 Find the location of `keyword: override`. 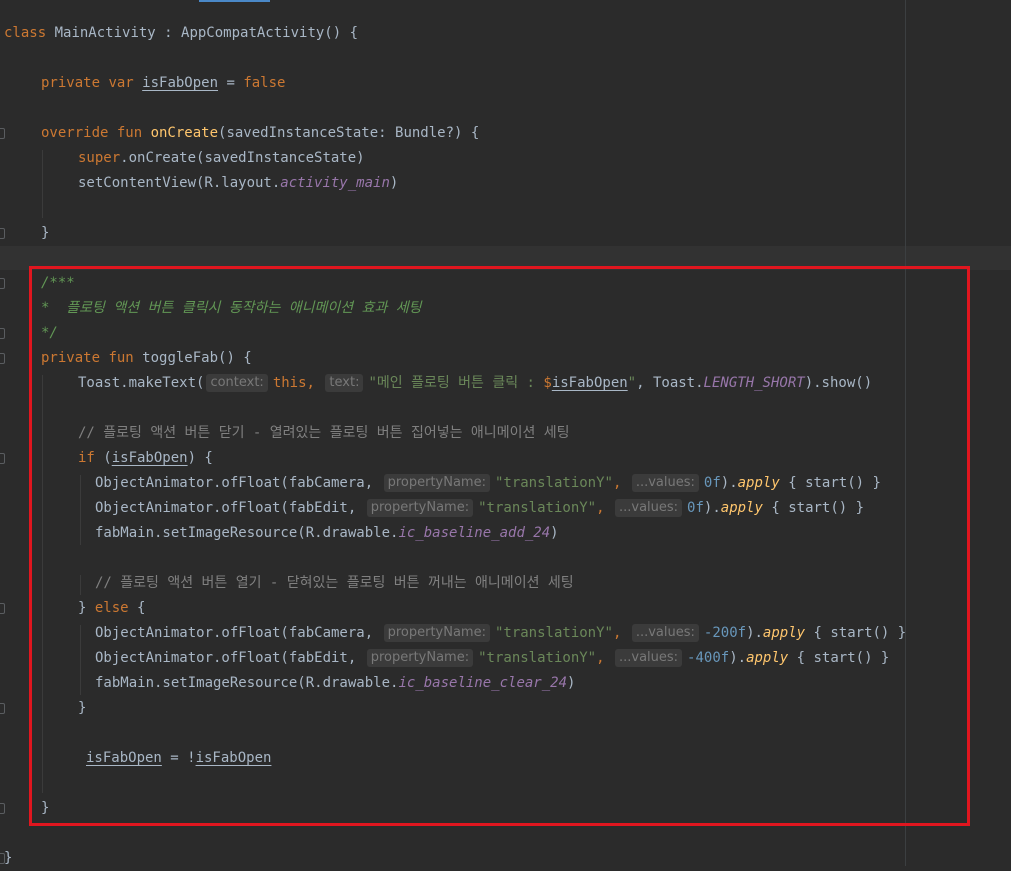

keyword: override is located at coordinates (79, 133).